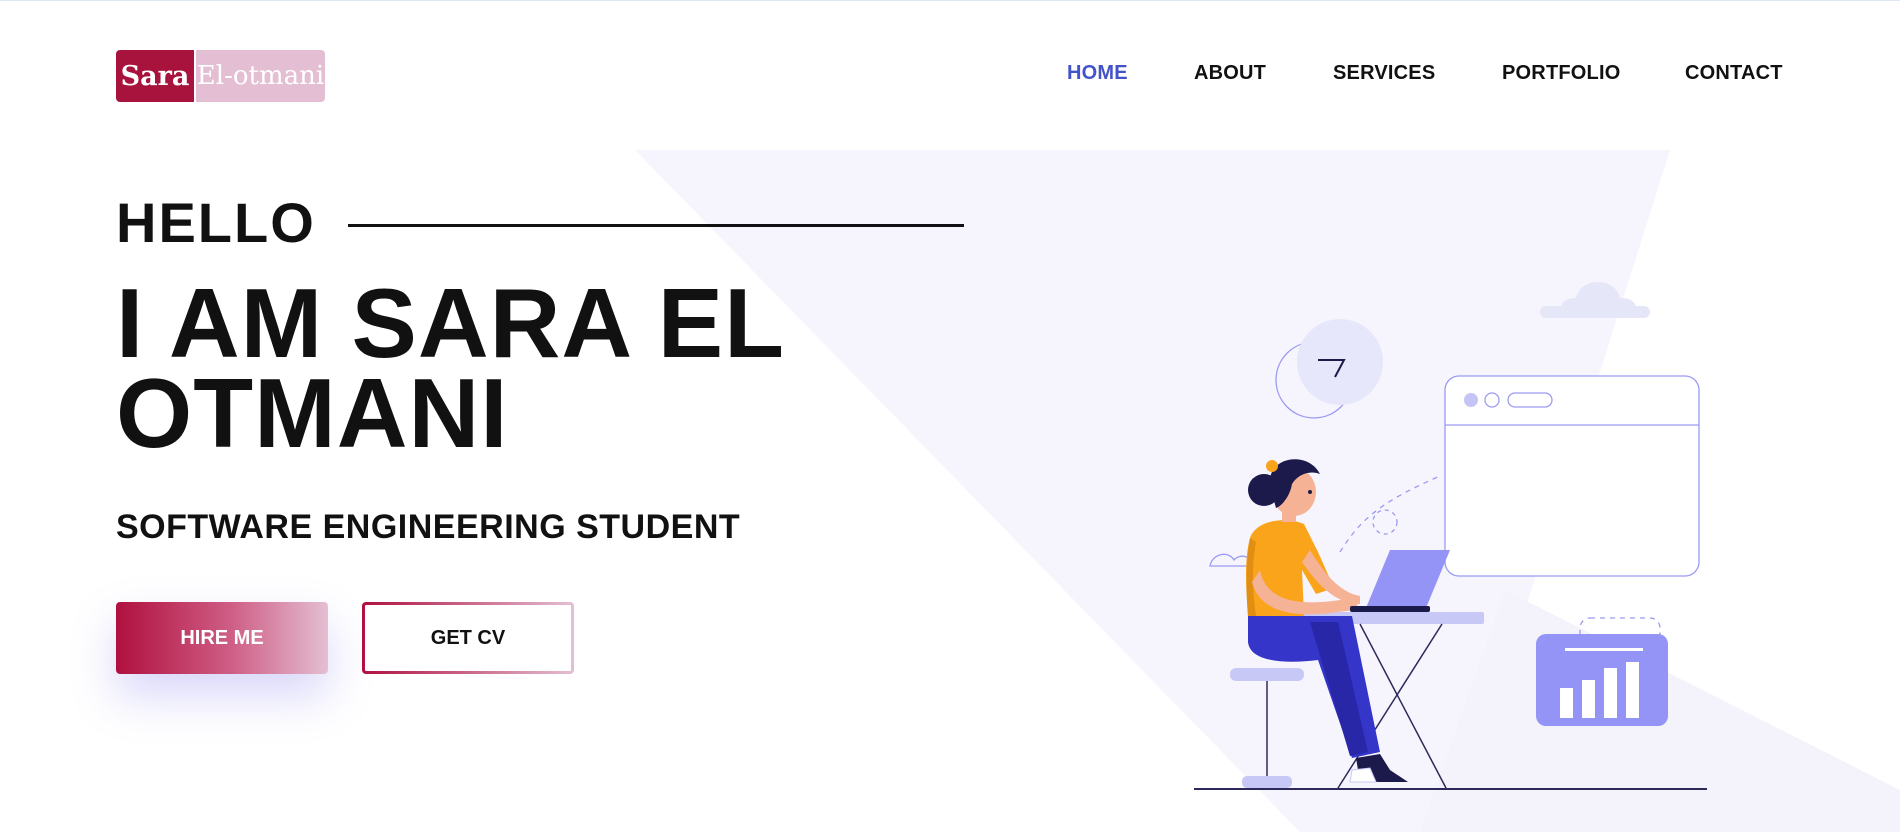  I want to click on bar-chart-icon, so click(1602, 671).